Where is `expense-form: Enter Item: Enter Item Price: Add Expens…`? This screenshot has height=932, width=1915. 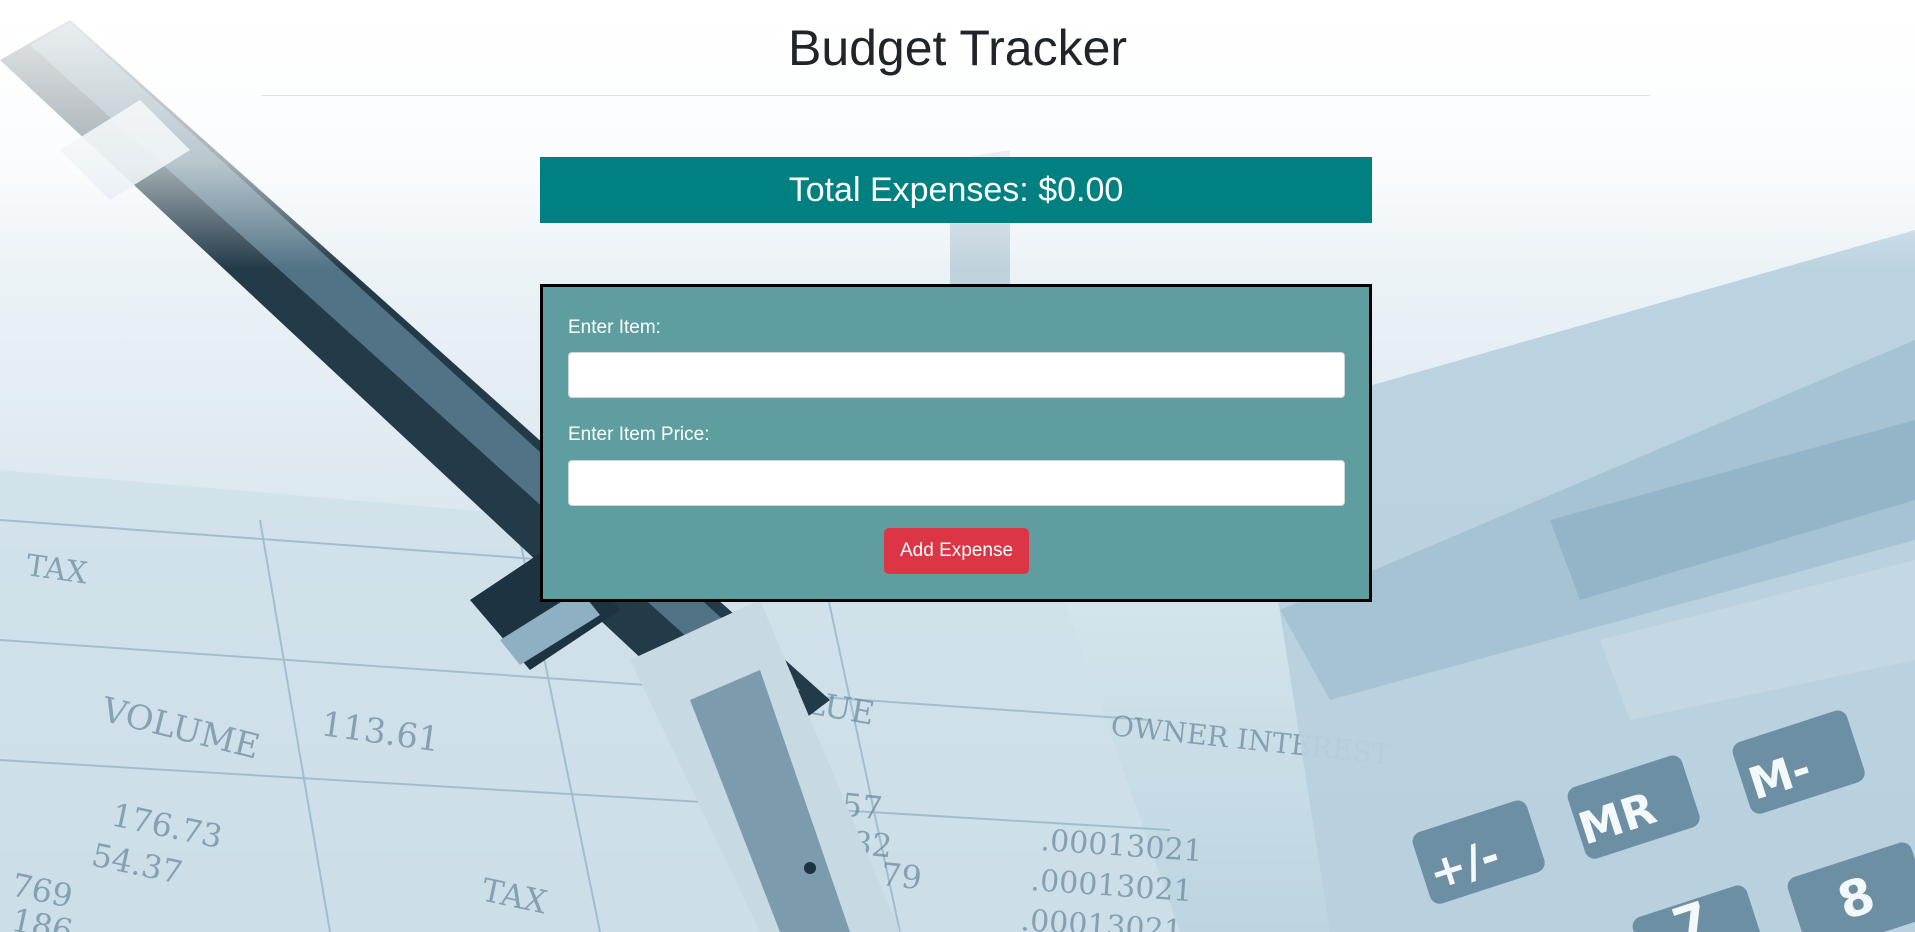 expense-form: Enter Item: Enter Item Price: Add Expens… is located at coordinates (956, 443).